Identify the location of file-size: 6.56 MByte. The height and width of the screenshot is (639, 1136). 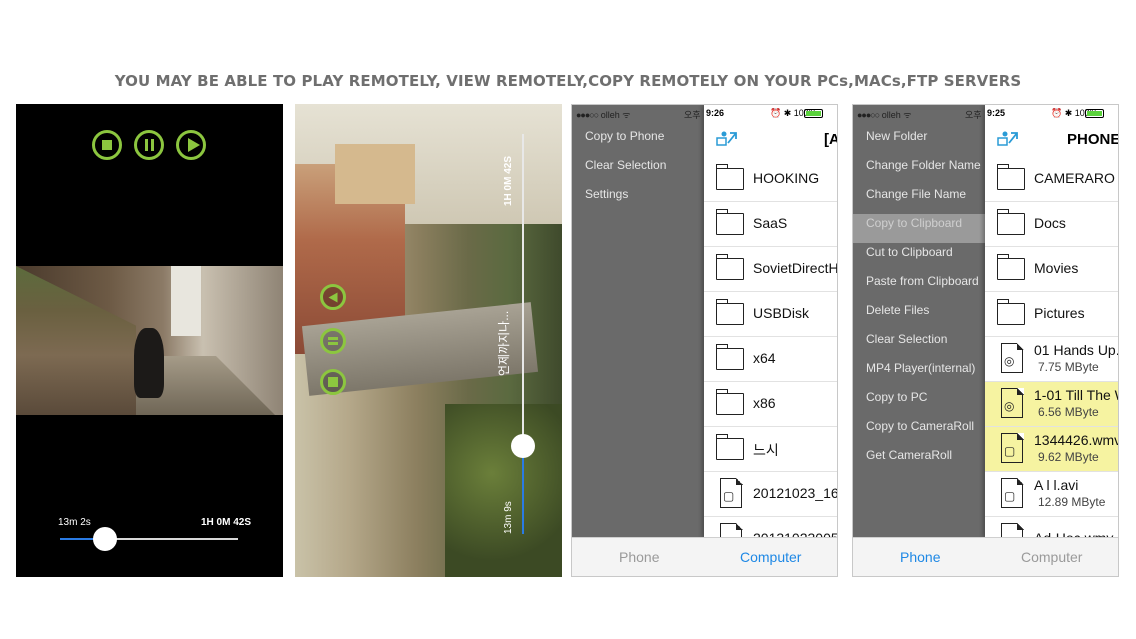
(1068, 412).